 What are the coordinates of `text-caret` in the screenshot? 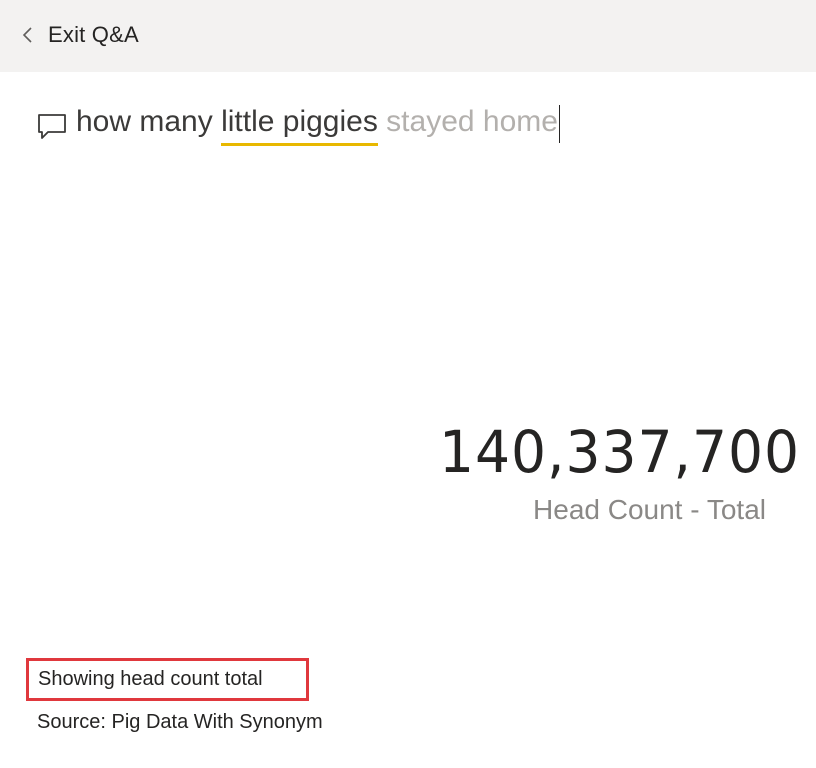 It's located at (559, 124).